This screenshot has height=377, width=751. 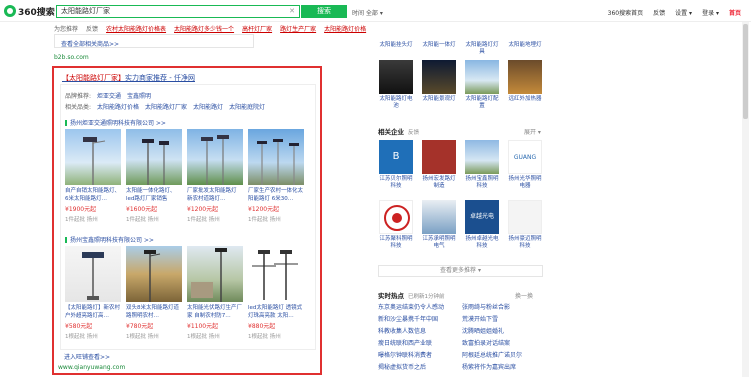 I want to click on search-input: 太阳能路灯厂家 ✕, so click(x=178, y=11).